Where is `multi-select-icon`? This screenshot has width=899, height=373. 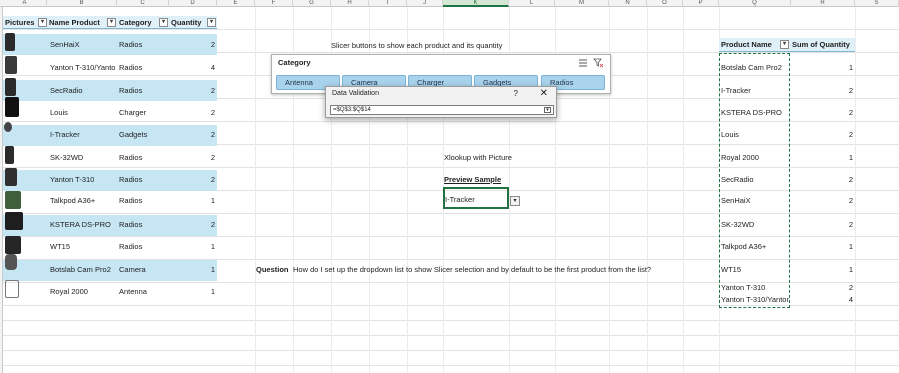
multi-select-icon is located at coordinates (583, 62).